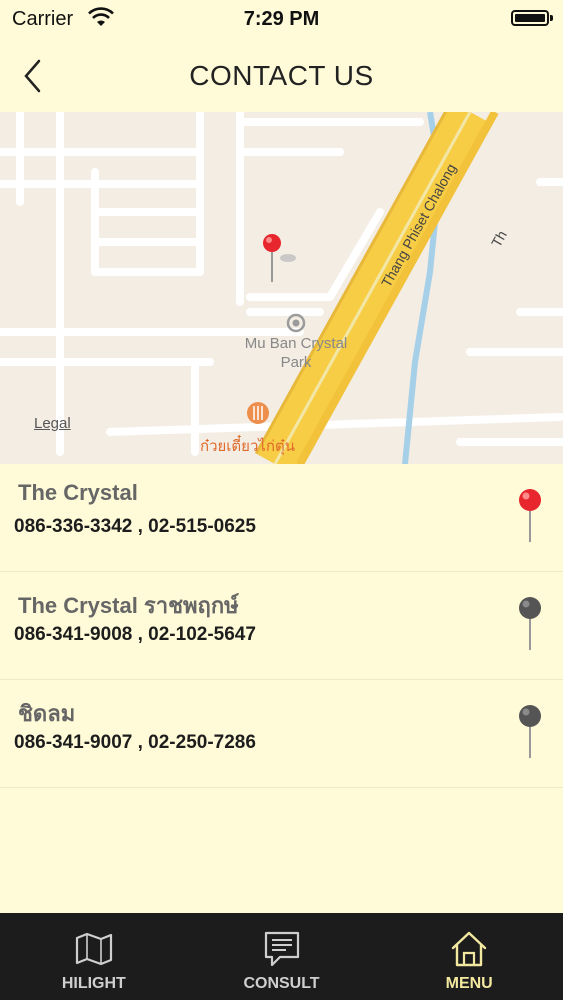 The width and height of the screenshot is (563, 1000). What do you see at coordinates (52, 423) in the screenshot?
I see `legal-link: Legal` at bounding box center [52, 423].